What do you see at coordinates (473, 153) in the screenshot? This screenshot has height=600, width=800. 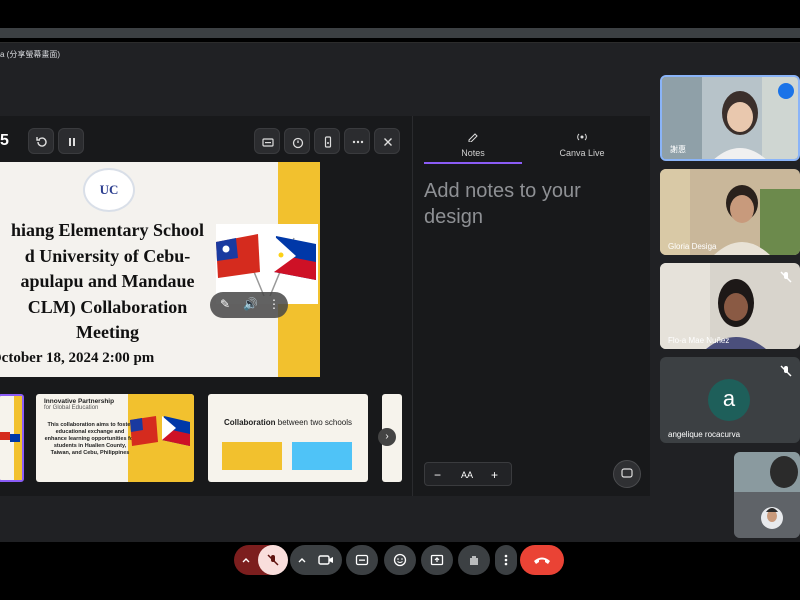 I see `tab-notes-label: Notes` at bounding box center [473, 153].